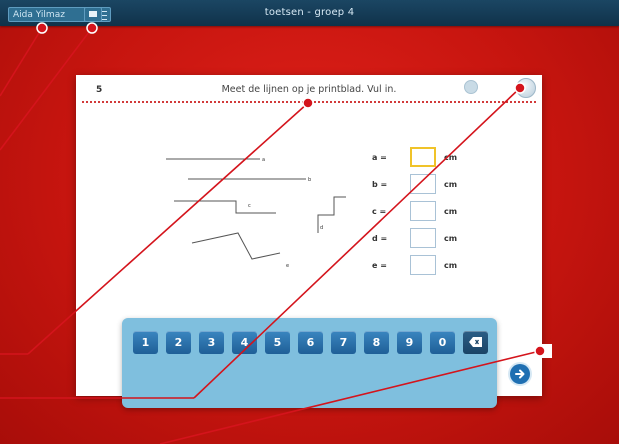 The image size is (619, 444). What do you see at coordinates (249, 206) in the screenshot?
I see `label-c: c` at bounding box center [249, 206].